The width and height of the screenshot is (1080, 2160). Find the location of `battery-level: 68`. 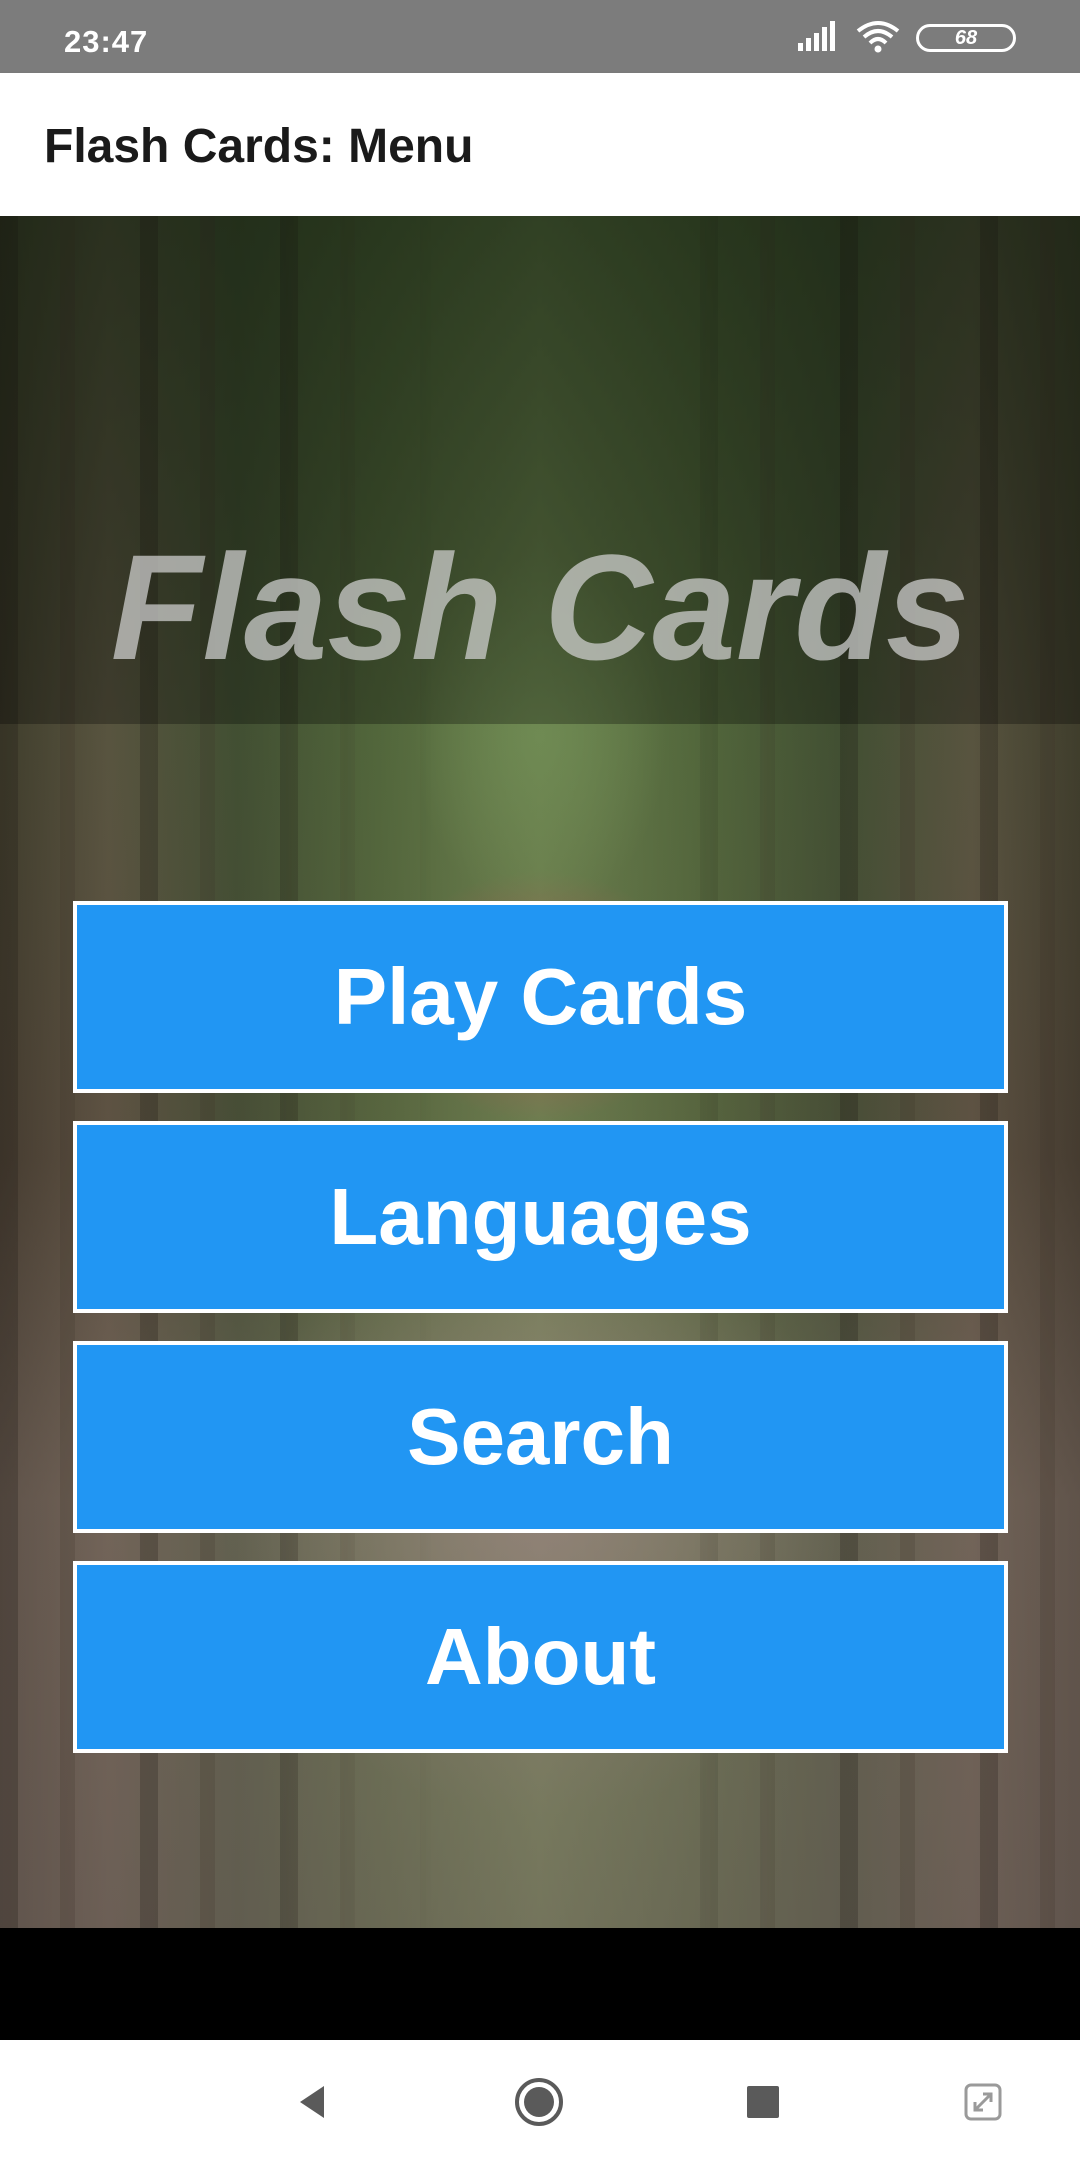

battery-level: 68 is located at coordinates (966, 37).